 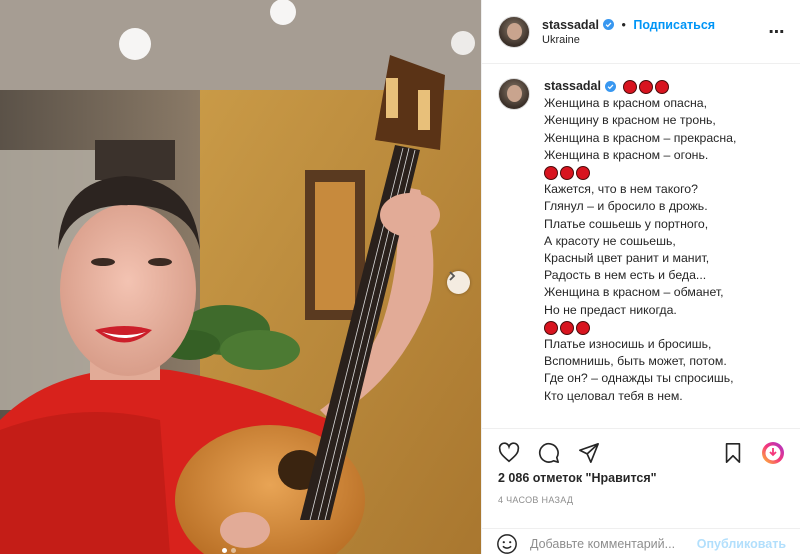 What do you see at coordinates (458, 282) in the screenshot?
I see `next-media-button` at bounding box center [458, 282].